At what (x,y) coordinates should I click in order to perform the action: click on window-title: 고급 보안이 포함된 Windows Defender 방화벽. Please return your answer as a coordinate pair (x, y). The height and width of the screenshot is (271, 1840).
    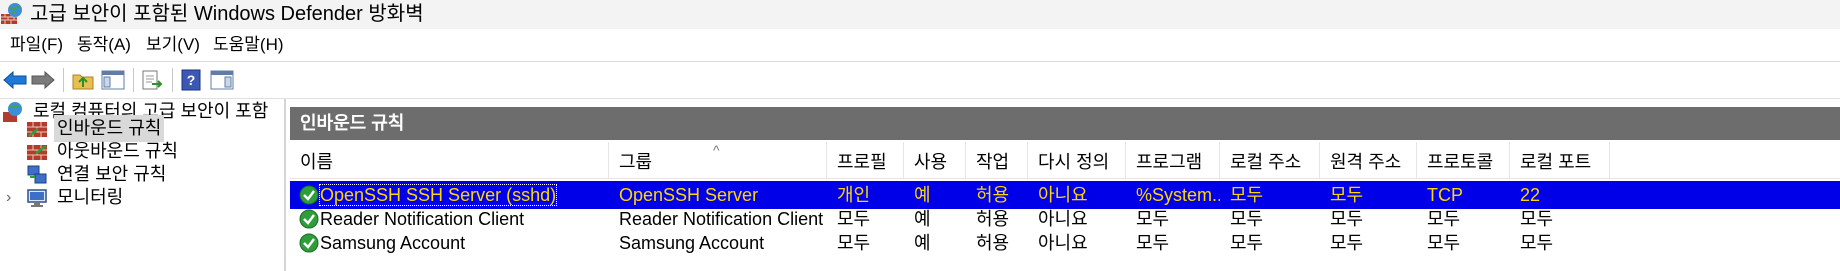
    Looking at the image, I should click on (227, 14).